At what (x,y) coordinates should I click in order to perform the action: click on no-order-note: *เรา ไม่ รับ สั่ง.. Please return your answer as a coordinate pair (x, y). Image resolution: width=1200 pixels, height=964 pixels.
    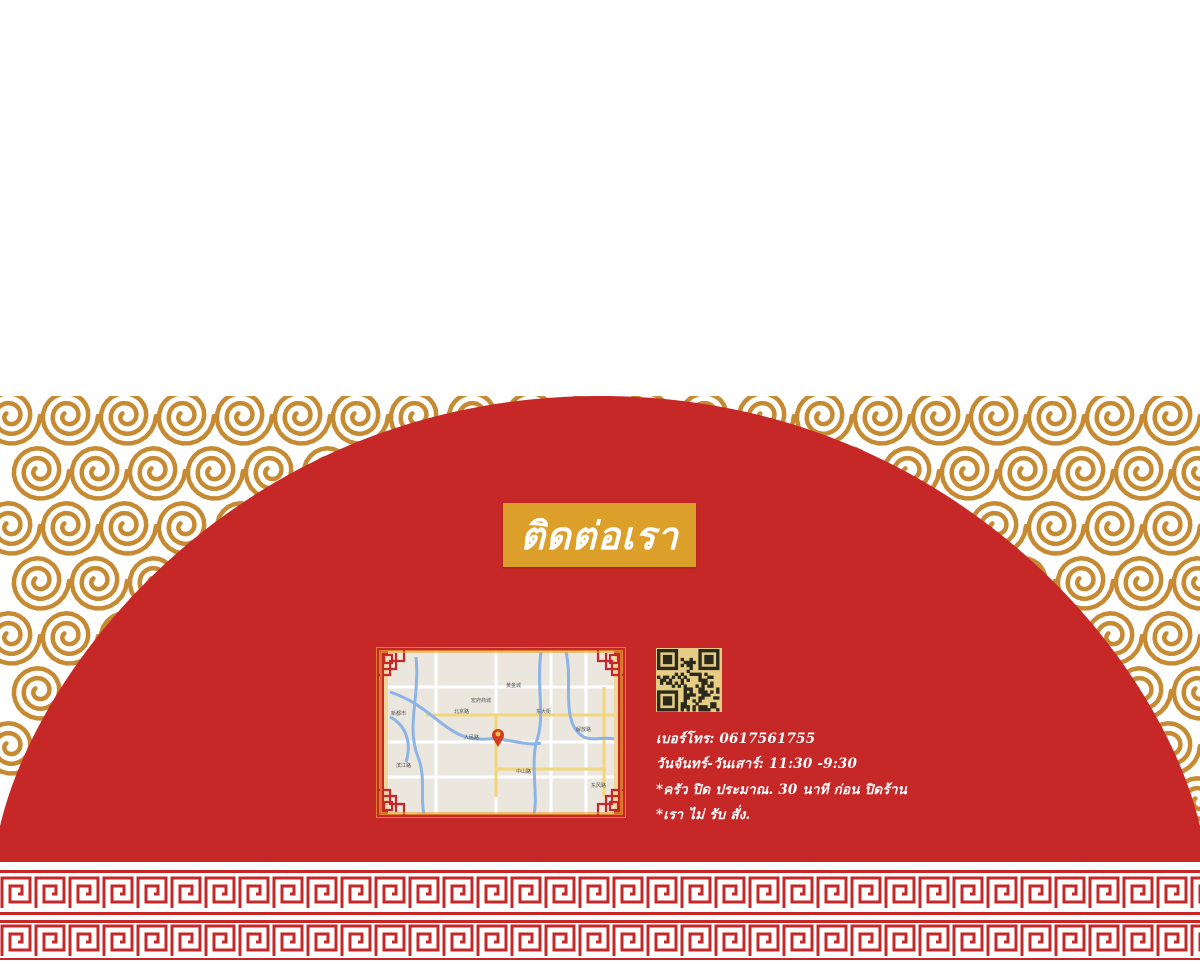
    Looking at the image, I should click on (703, 815).